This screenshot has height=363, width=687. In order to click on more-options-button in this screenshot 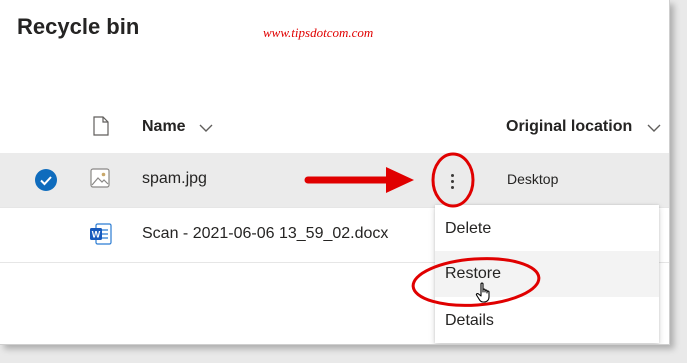, I will do `click(453, 180)`.